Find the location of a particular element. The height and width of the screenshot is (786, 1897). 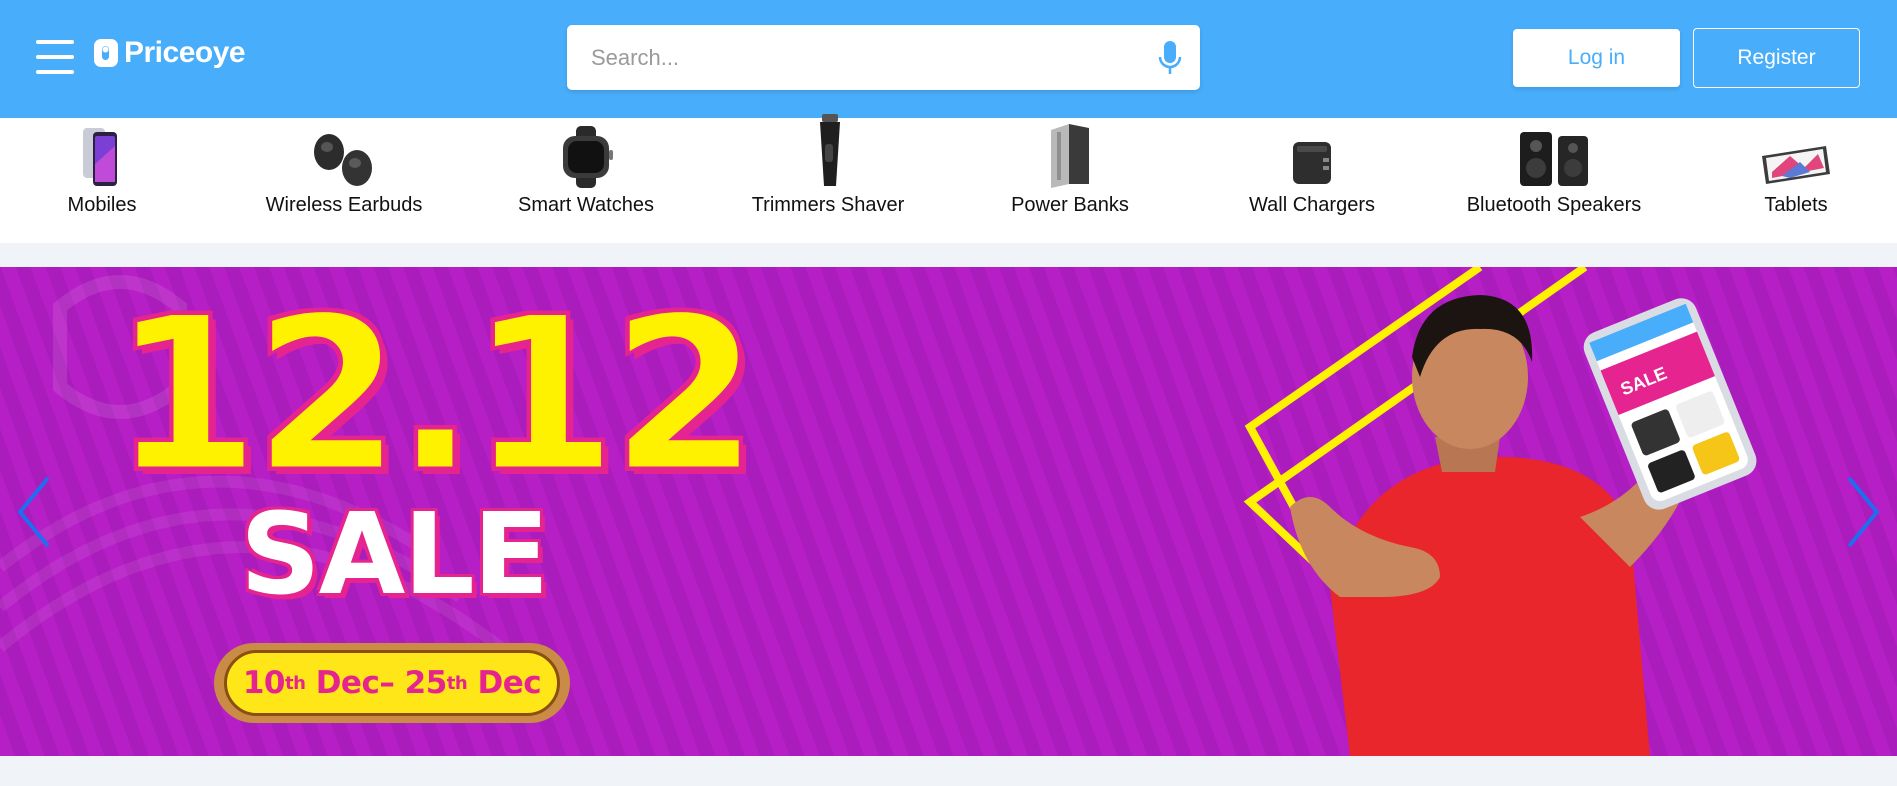

category-tablets: Tablets is located at coordinates (1796, 180).